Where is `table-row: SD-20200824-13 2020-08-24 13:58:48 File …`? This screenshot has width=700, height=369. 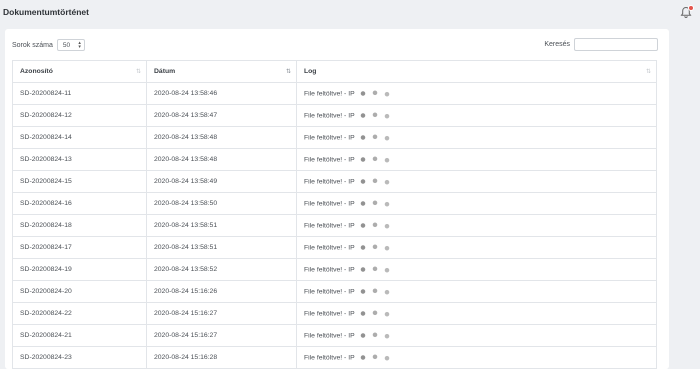
table-row: SD-20200824-13 2020-08-24 13:58:48 File … is located at coordinates (334, 159).